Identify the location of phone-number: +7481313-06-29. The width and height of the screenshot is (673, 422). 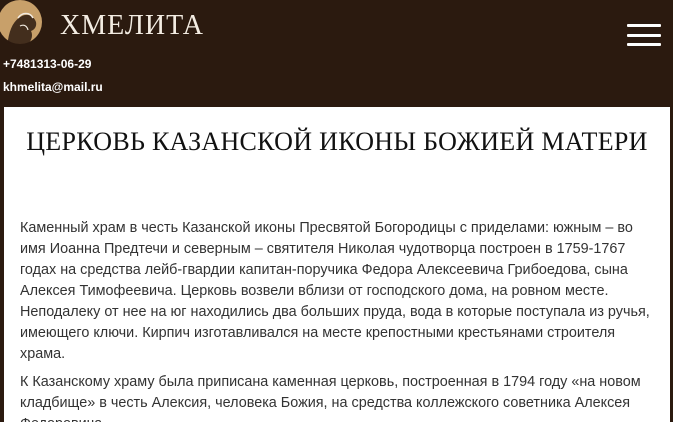
(47, 64).